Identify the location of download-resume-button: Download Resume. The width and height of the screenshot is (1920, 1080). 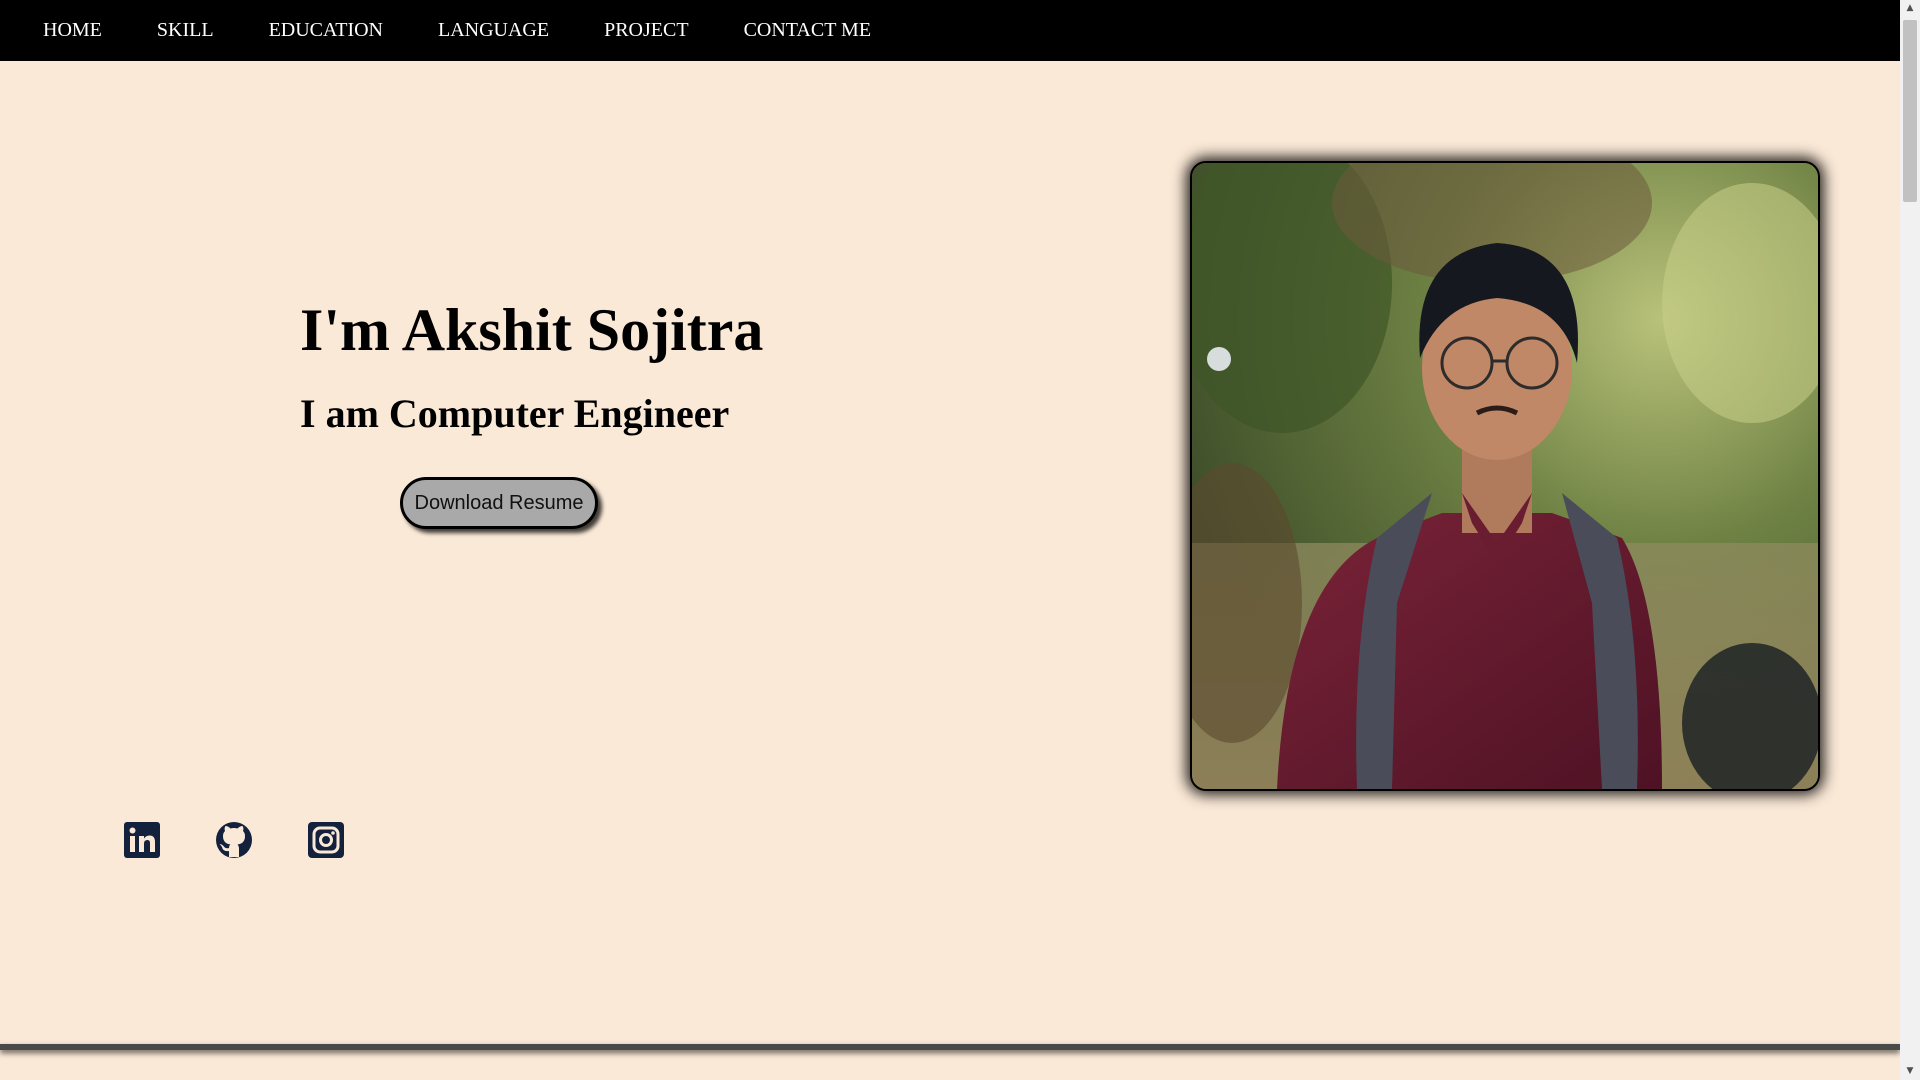
(499, 503).